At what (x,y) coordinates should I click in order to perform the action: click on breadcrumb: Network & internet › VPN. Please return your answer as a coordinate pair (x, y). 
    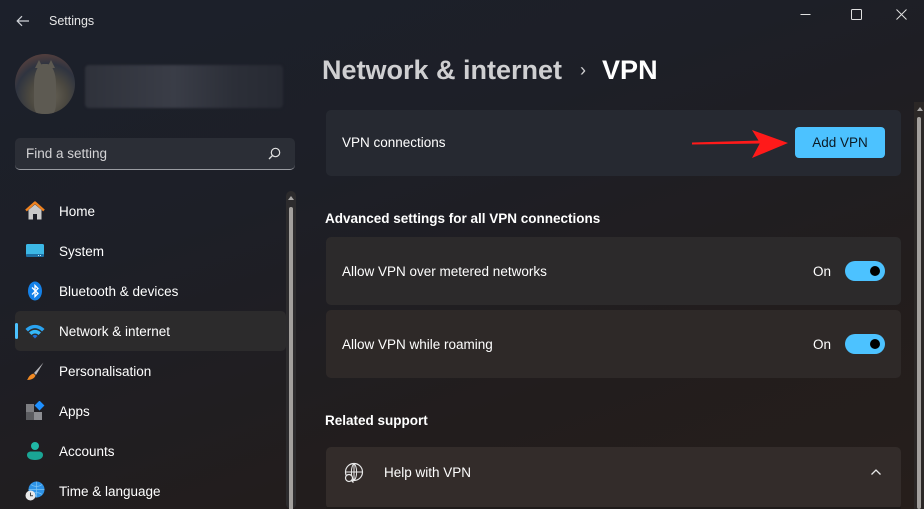
    Looking at the image, I should click on (490, 70).